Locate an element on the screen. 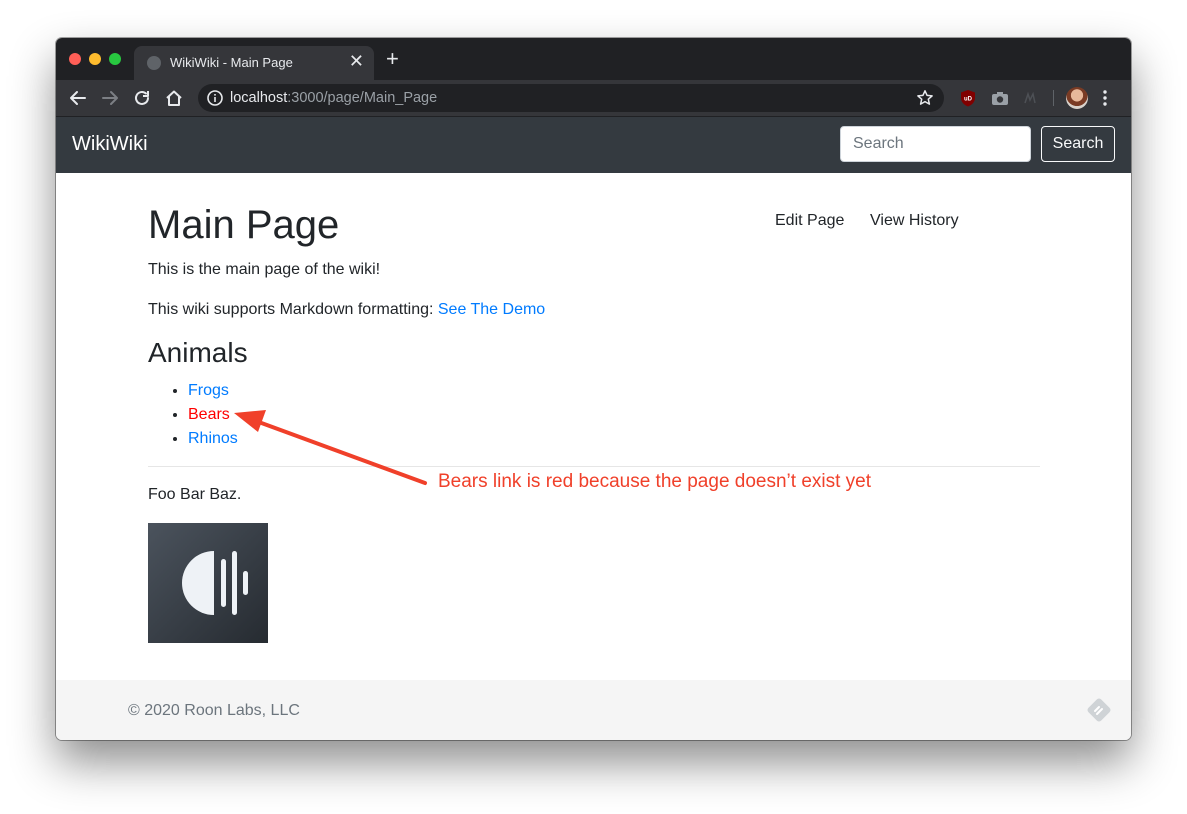 The image size is (1187, 814). frogs-link: Frogs is located at coordinates (208, 390).